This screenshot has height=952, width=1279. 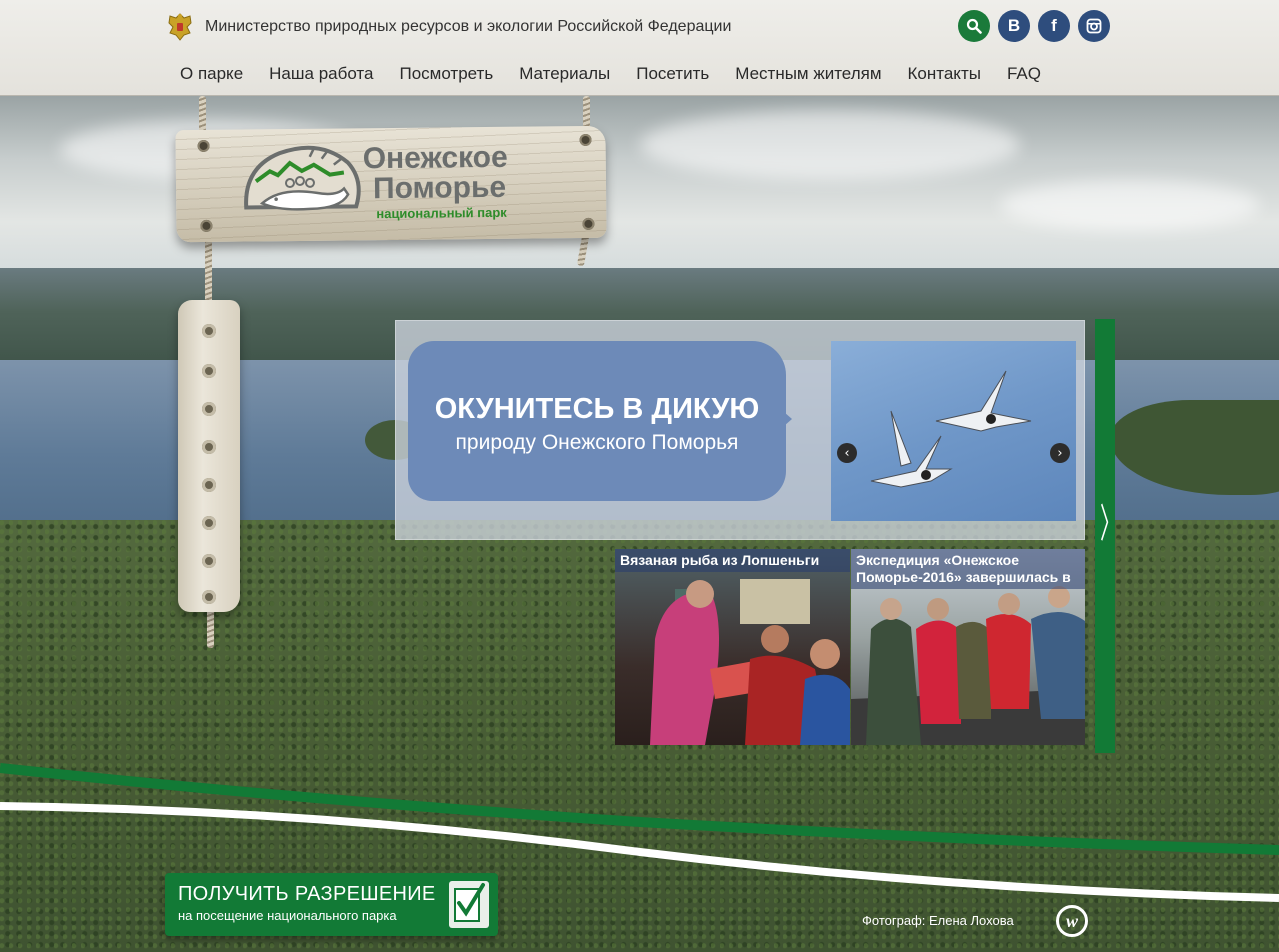 I want to click on terns-image, so click(x=951, y=429).